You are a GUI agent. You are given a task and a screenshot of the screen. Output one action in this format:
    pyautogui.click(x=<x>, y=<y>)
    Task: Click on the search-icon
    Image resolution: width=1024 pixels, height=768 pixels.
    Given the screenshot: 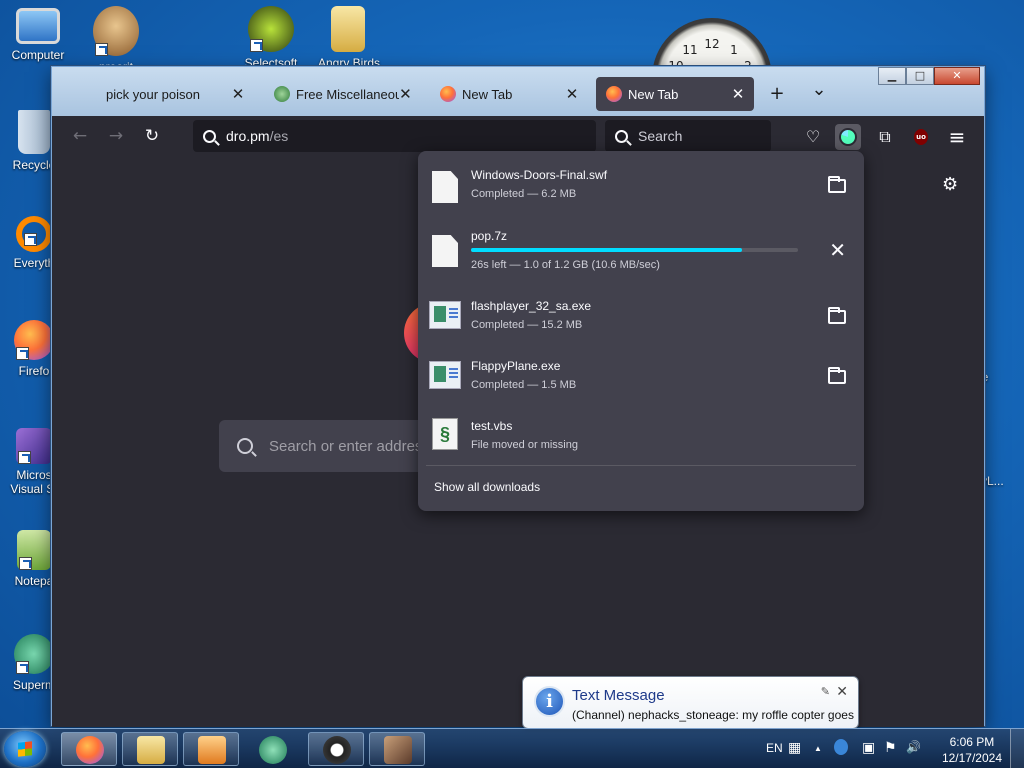 What is the action you would take?
    pyautogui.click(x=245, y=446)
    